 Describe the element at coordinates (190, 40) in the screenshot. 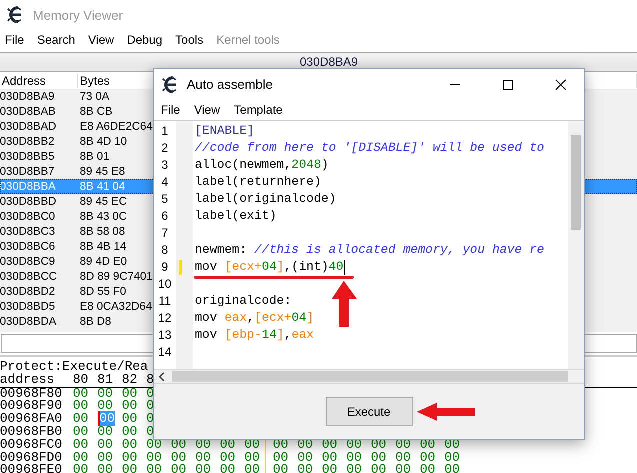

I see `menu-item: Tools` at that location.